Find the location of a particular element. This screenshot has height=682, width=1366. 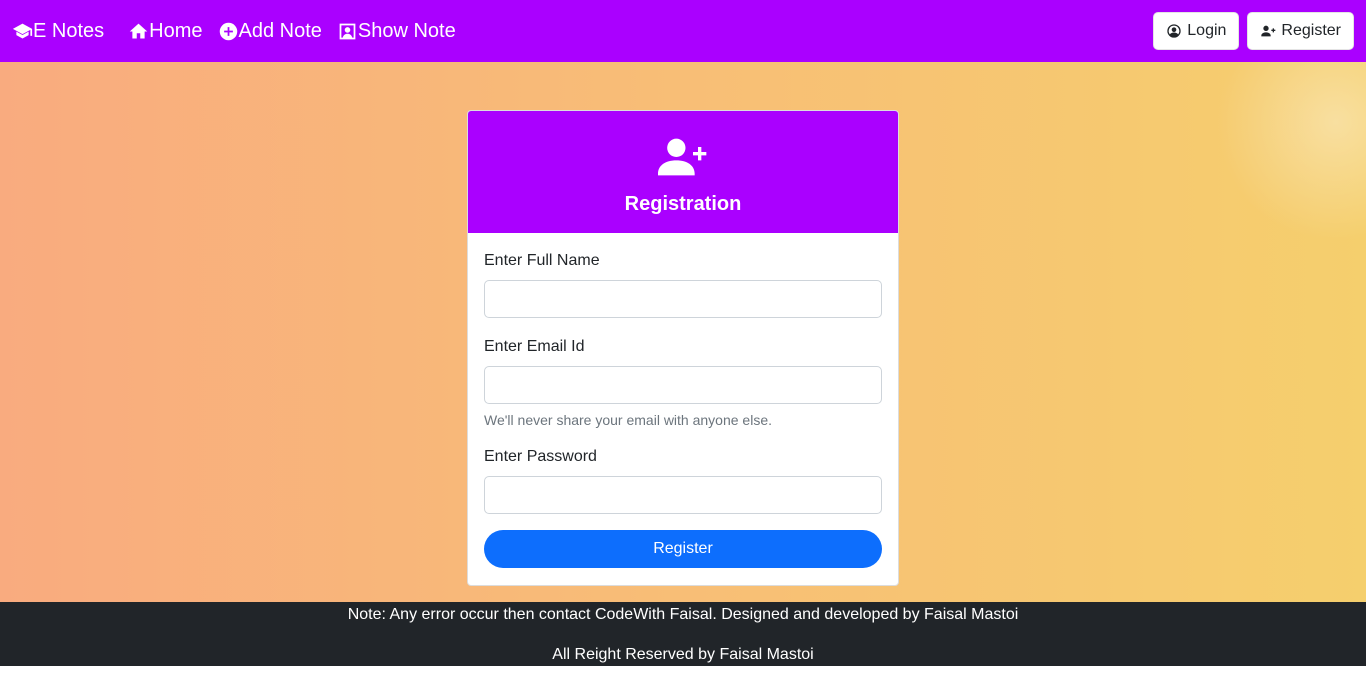

login-button: Login is located at coordinates (1196, 31).